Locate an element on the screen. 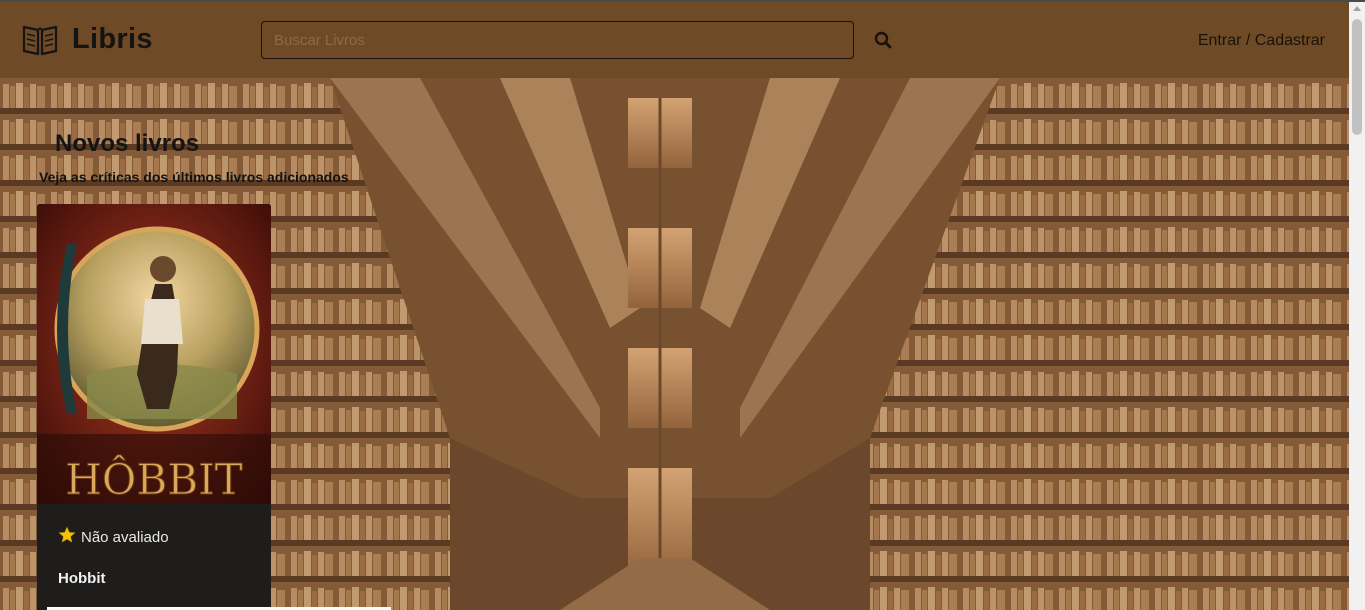  star-icon is located at coordinates (67, 537).